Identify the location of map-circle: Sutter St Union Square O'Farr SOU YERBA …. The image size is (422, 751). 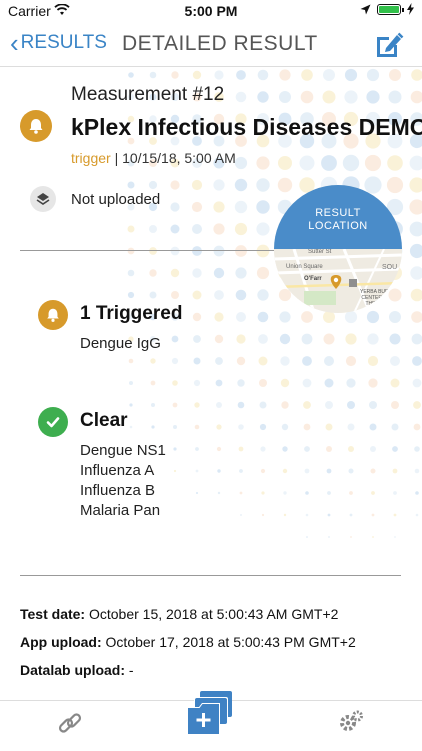
(338, 249).